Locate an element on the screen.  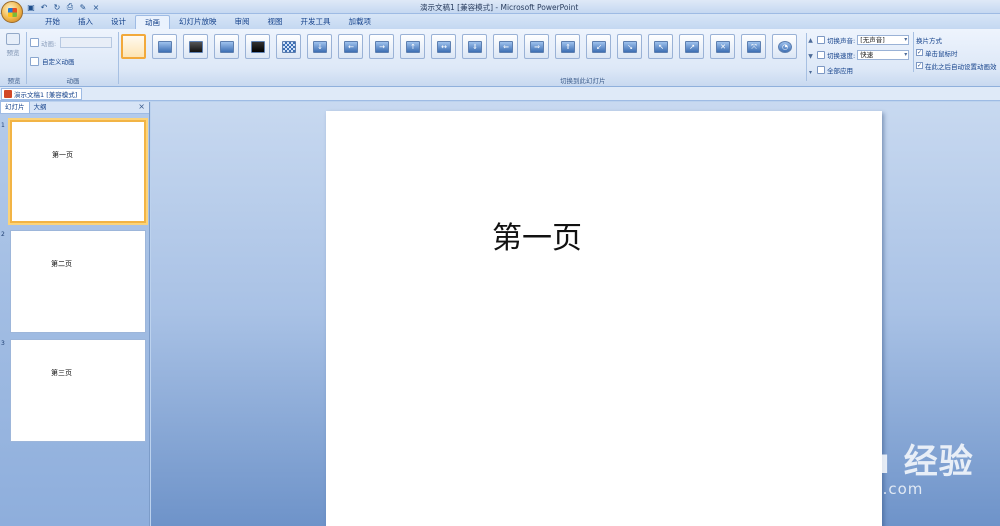
preview-label: 预览 is located at coordinates (13, 53).